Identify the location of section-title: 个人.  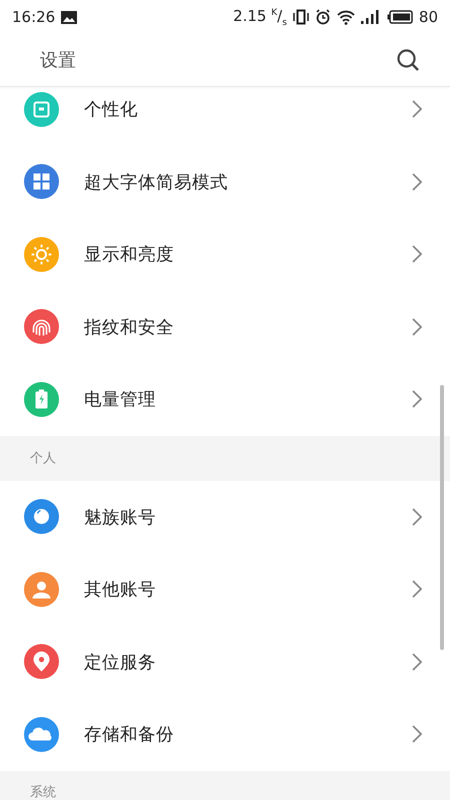
(43, 458).